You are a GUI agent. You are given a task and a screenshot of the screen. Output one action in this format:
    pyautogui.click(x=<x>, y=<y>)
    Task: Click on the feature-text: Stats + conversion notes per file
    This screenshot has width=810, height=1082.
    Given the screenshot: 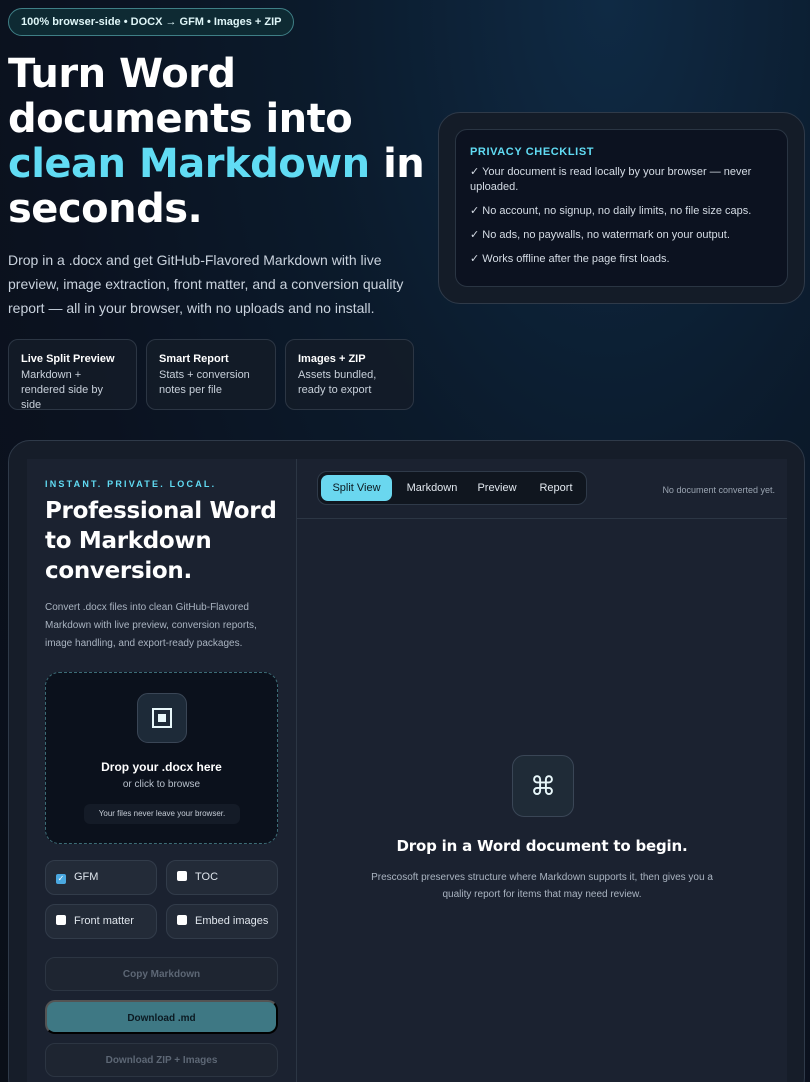 What is the action you would take?
    pyautogui.click(x=204, y=382)
    